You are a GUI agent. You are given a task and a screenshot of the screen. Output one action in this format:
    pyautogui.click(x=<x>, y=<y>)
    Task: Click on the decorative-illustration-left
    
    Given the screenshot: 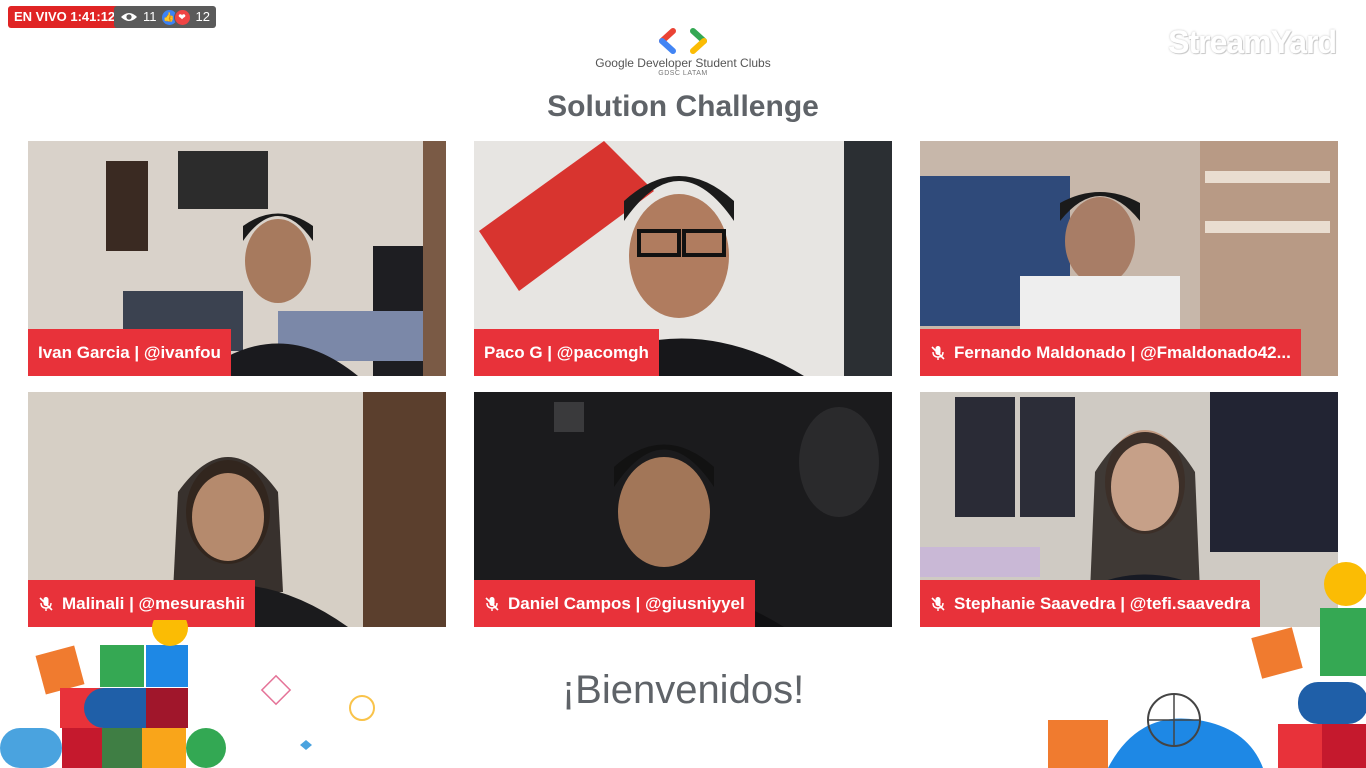 What is the action you would take?
    pyautogui.click(x=187, y=694)
    